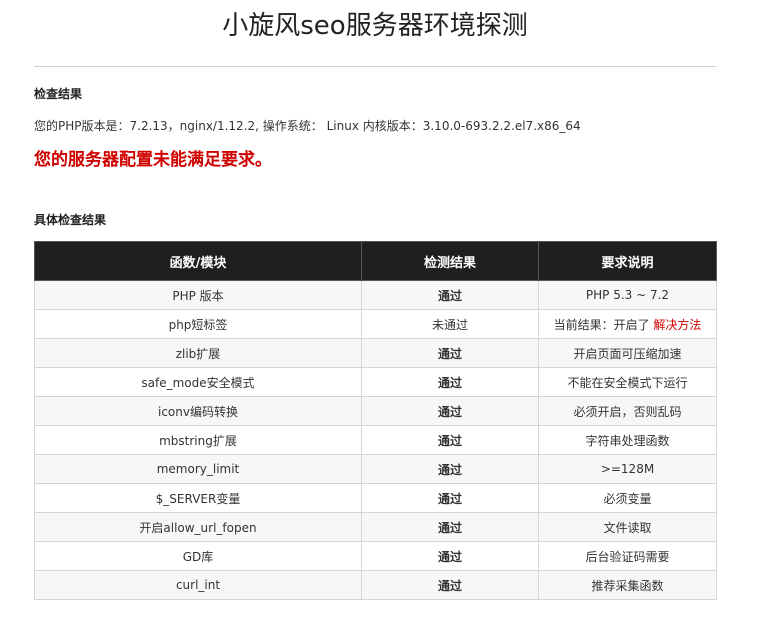  I want to click on summary-heading: 检查结果, so click(58, 94).